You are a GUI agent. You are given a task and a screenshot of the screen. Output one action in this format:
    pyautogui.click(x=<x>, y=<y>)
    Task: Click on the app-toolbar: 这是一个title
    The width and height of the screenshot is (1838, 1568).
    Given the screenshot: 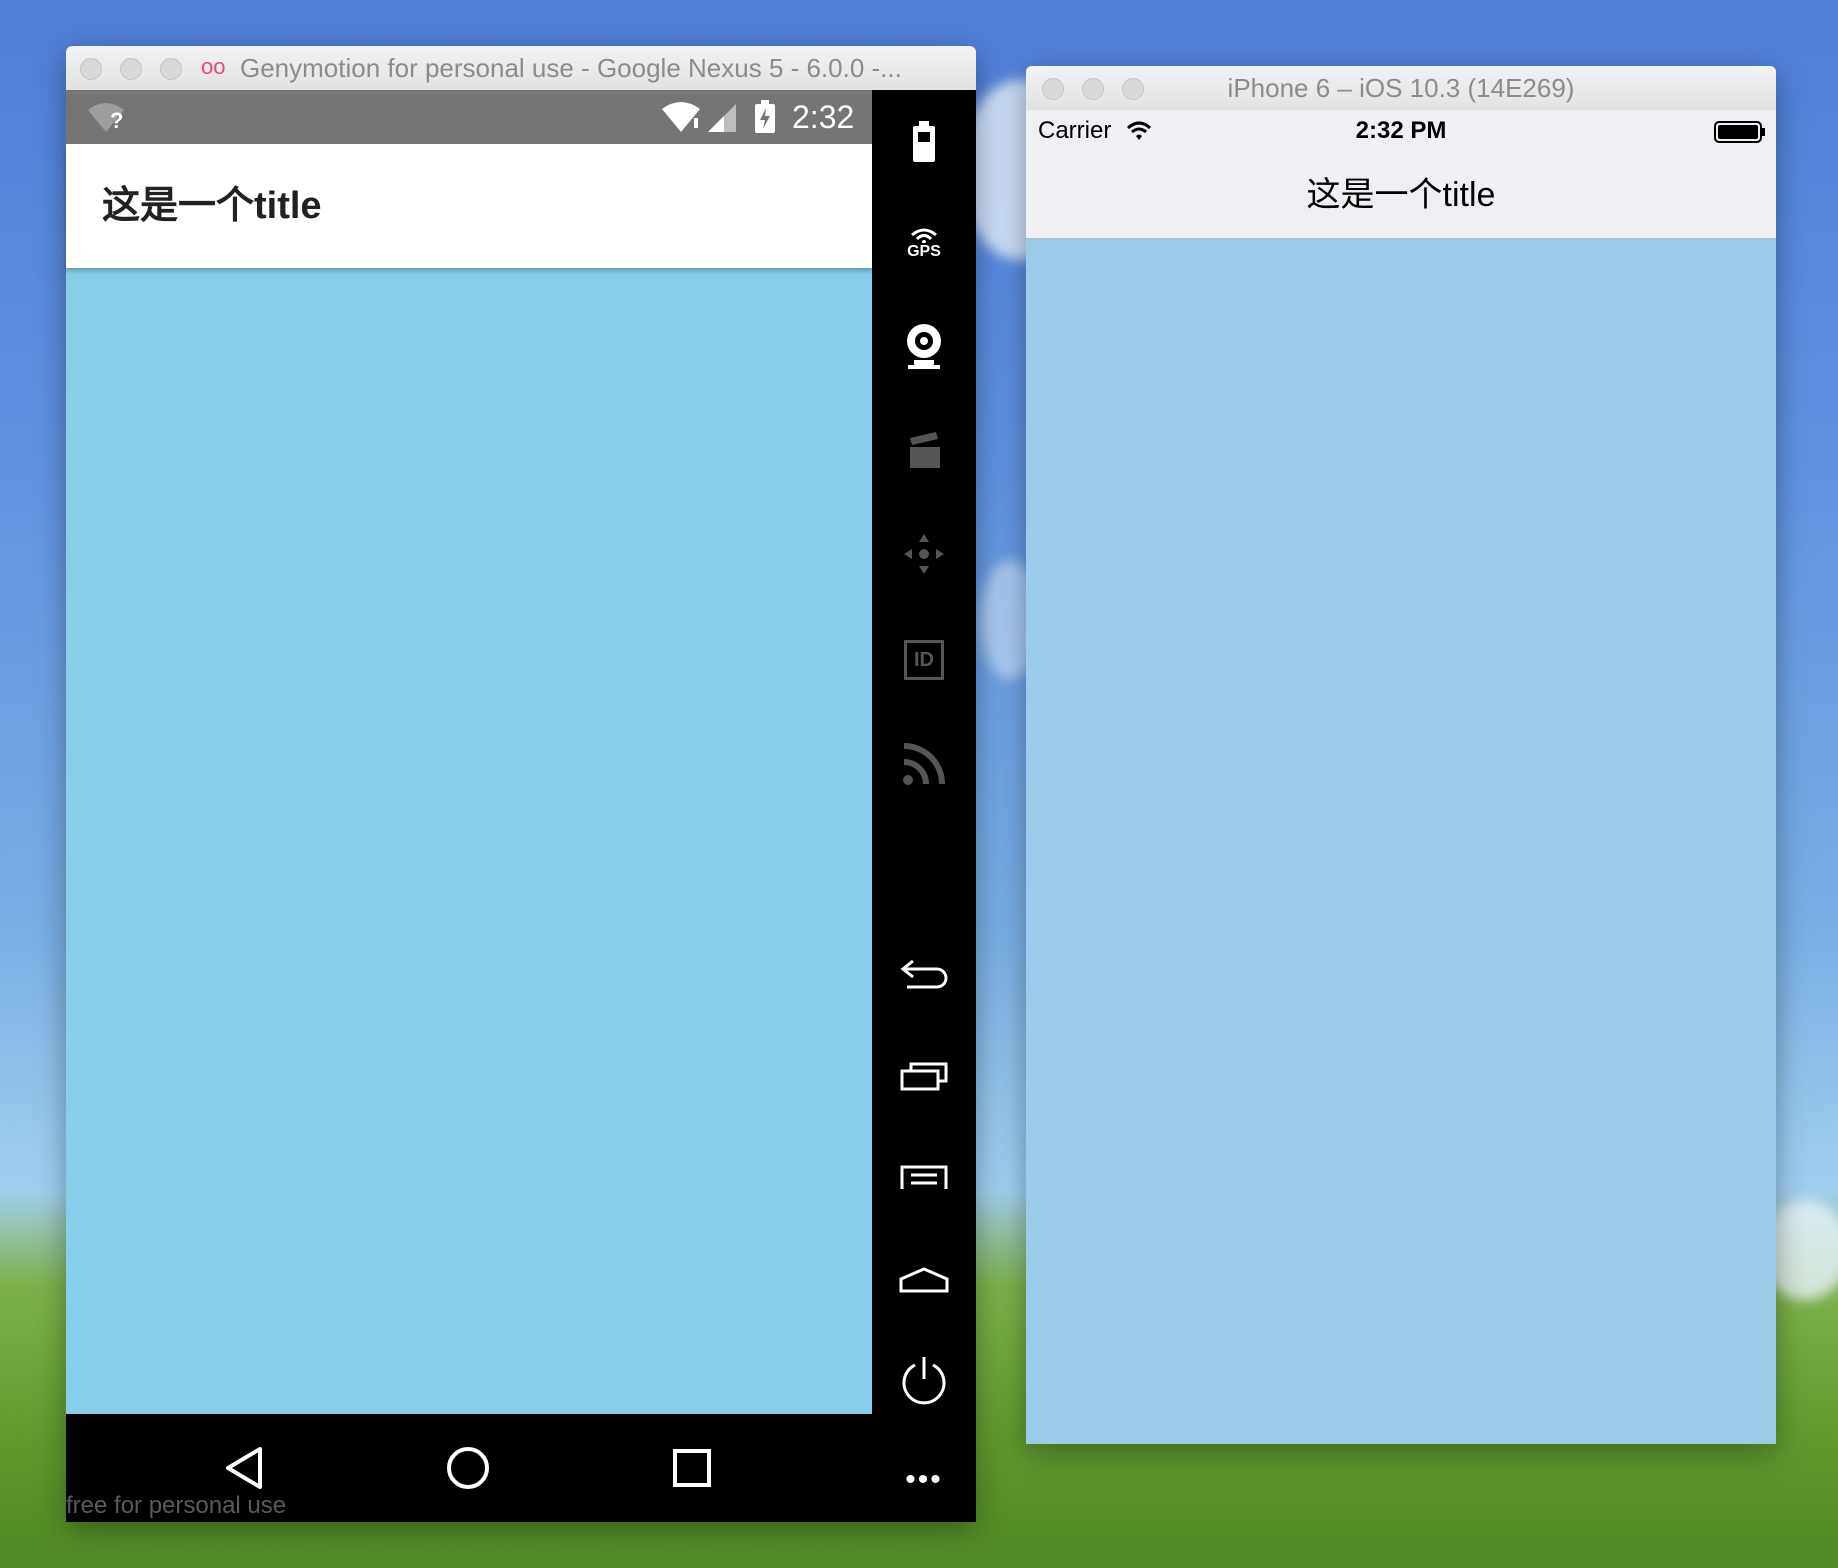 What is the action you would take?
    pyautogui.click(x=469, y=206)
    